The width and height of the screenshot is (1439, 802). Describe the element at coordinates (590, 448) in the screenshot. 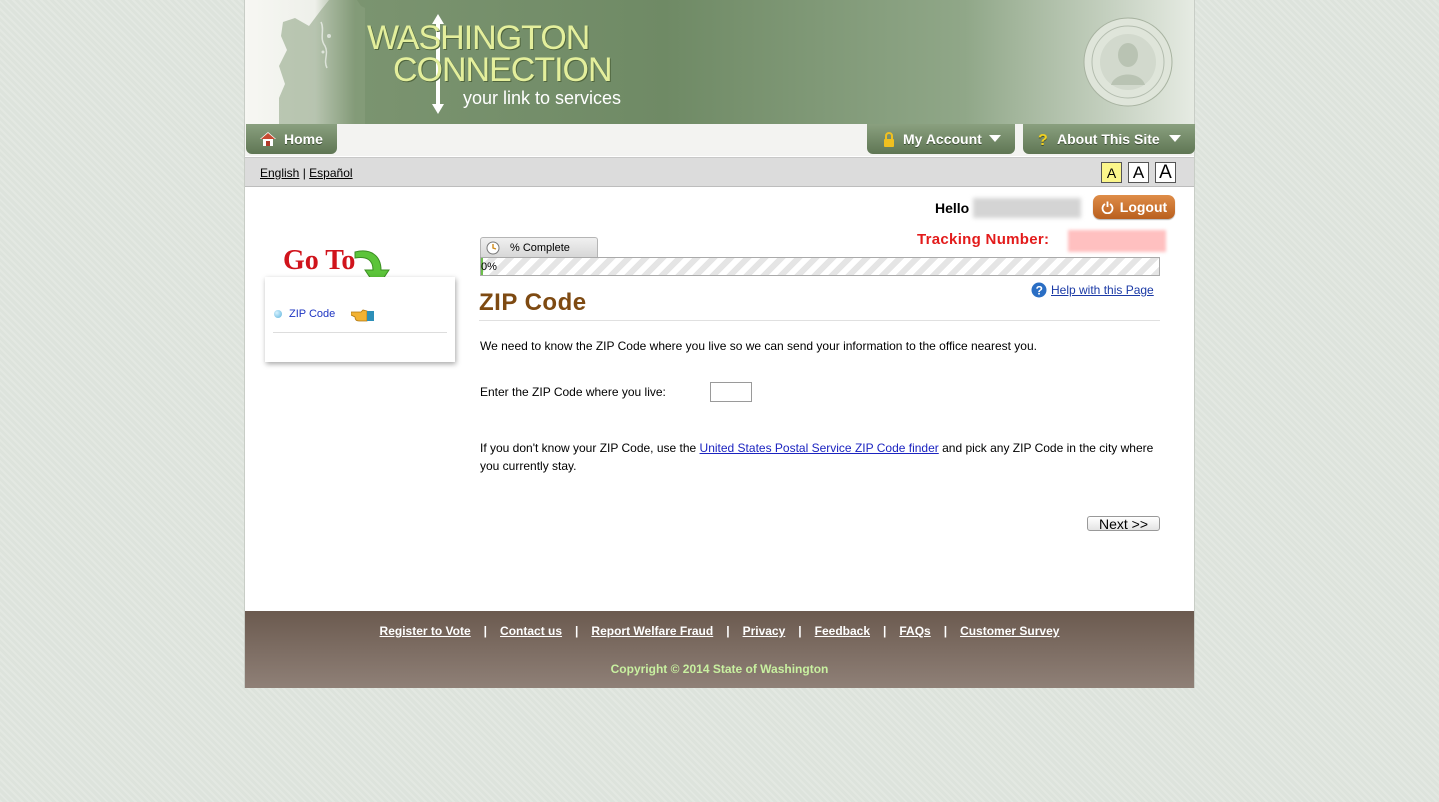

I see `note-text-before: If you don't know your ZIP Code, use the` at that location.